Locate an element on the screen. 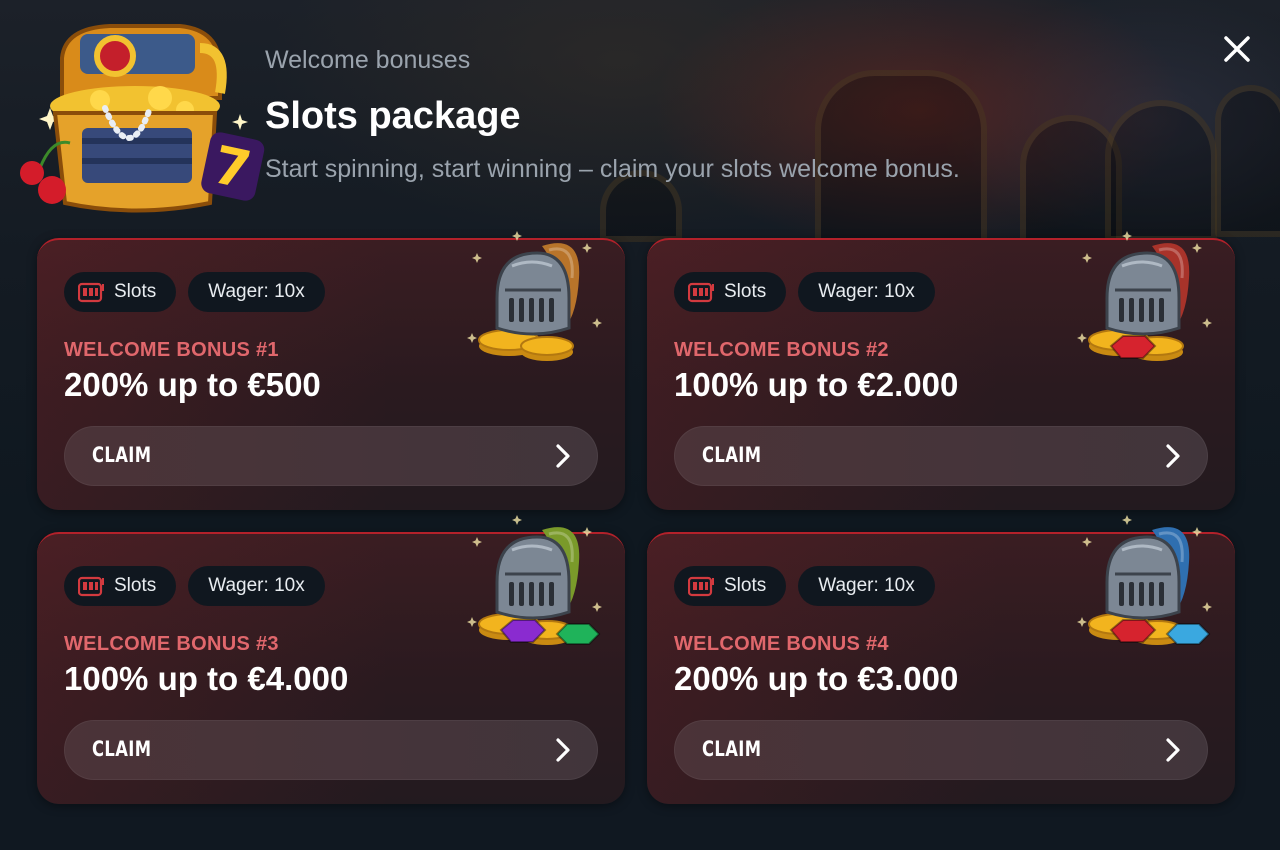 The height and width of the screenshot is (850, 1280). close-icon is located at coordinates (1237, 49).